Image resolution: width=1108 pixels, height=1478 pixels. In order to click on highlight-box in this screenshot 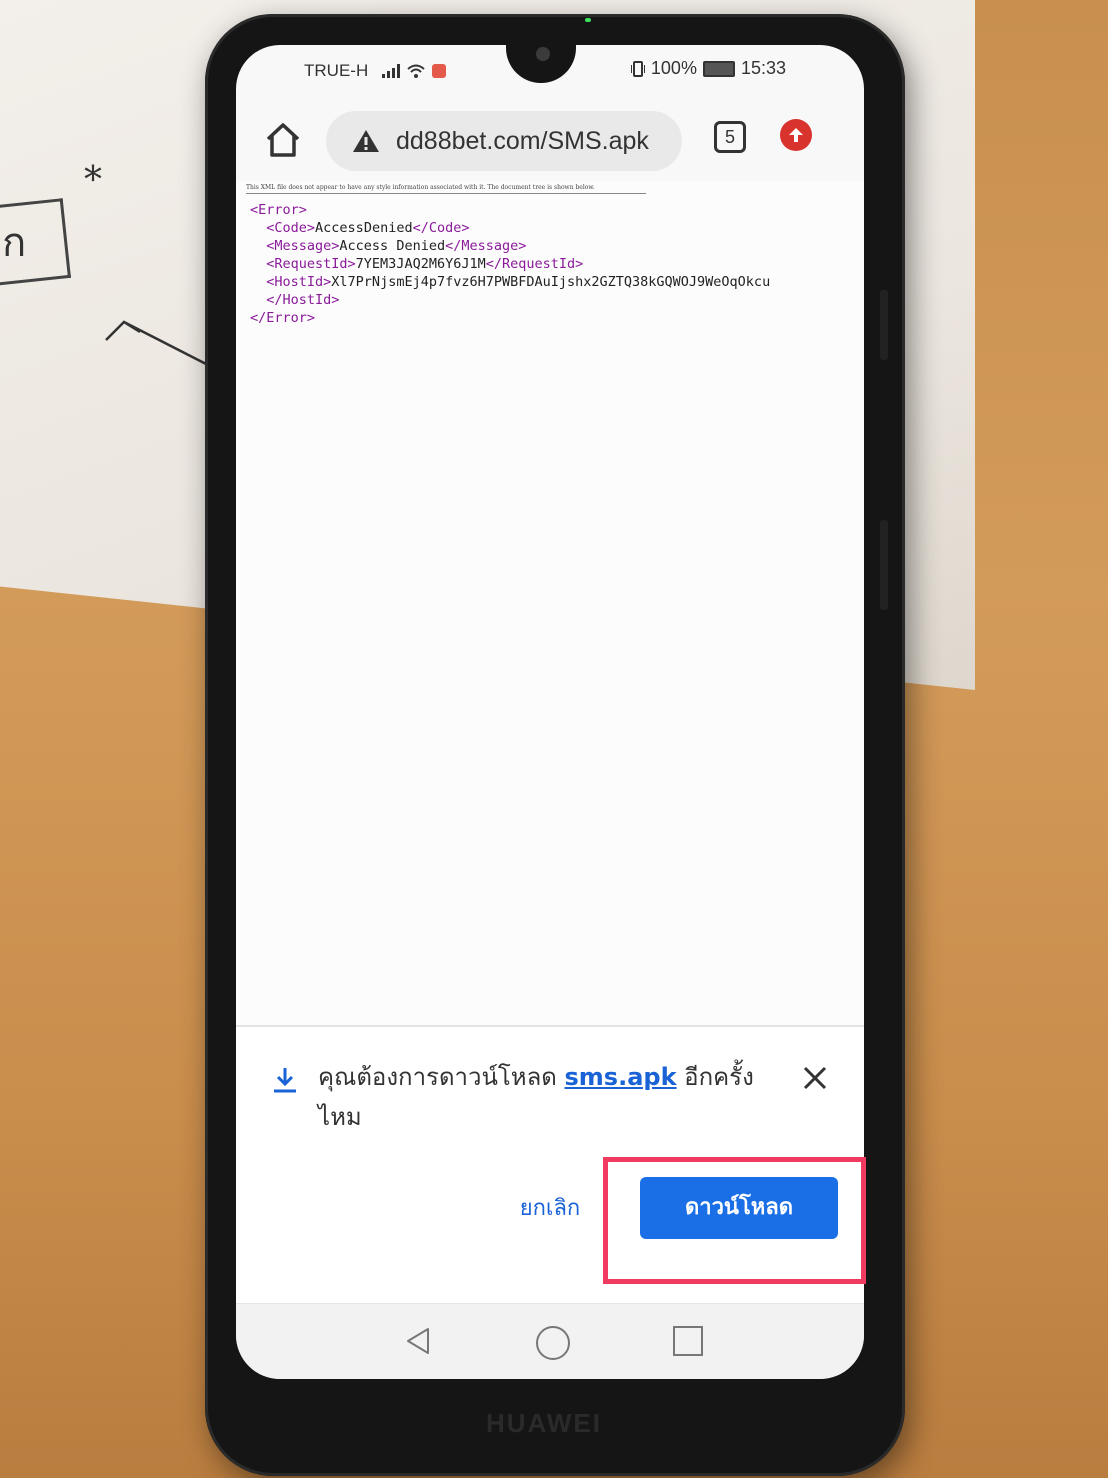, I will do `click(734, 1220)`.